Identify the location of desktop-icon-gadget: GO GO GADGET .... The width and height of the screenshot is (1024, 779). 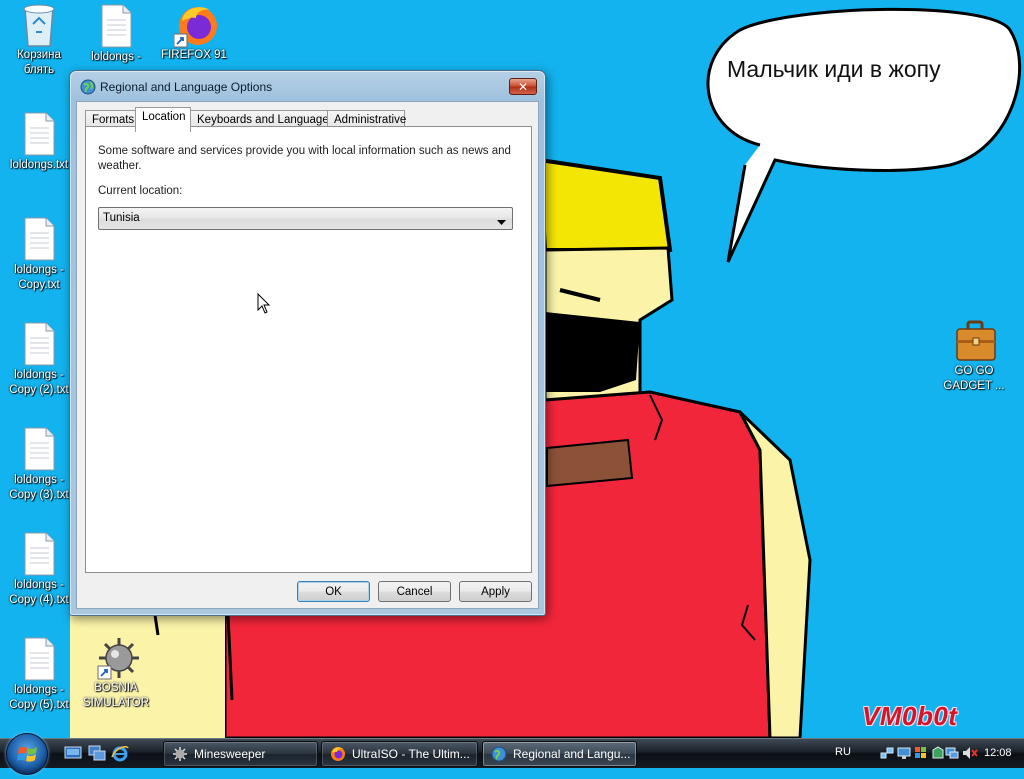
(974, 356).